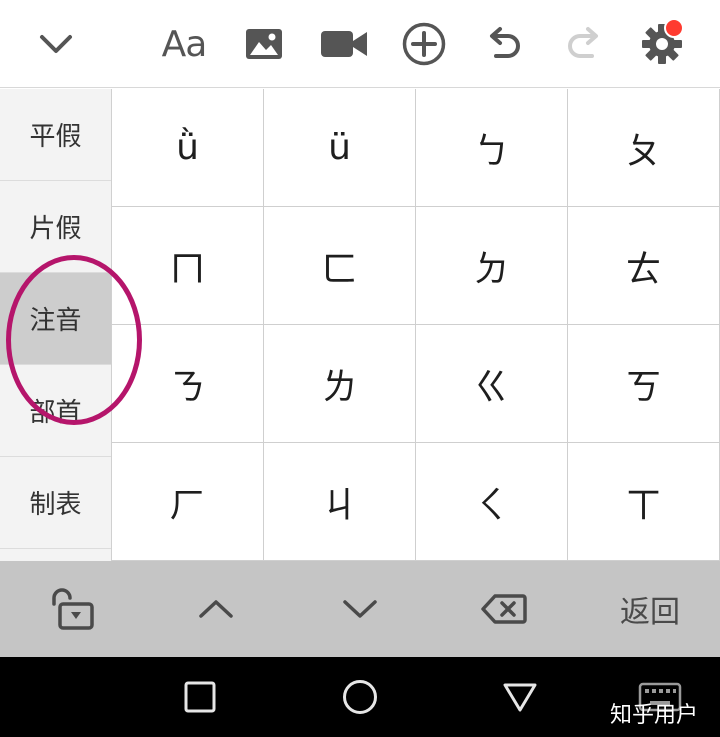  I want to click on home-button, so click(360, 697).